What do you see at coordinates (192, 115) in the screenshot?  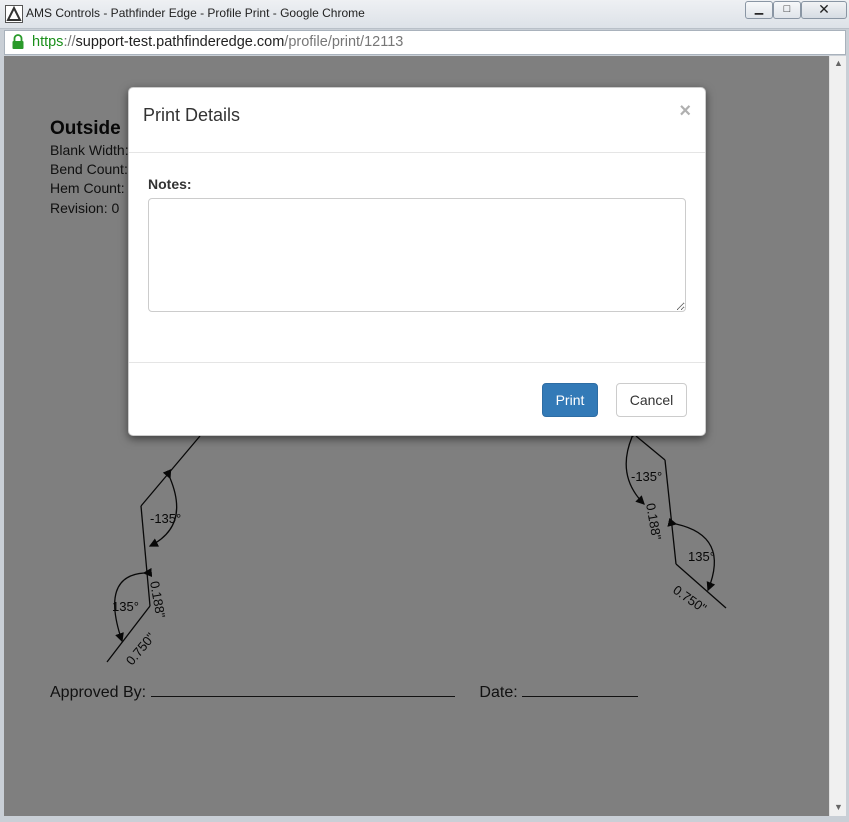 I see `modal-title: Print Details` at bounding box center [192, 115].